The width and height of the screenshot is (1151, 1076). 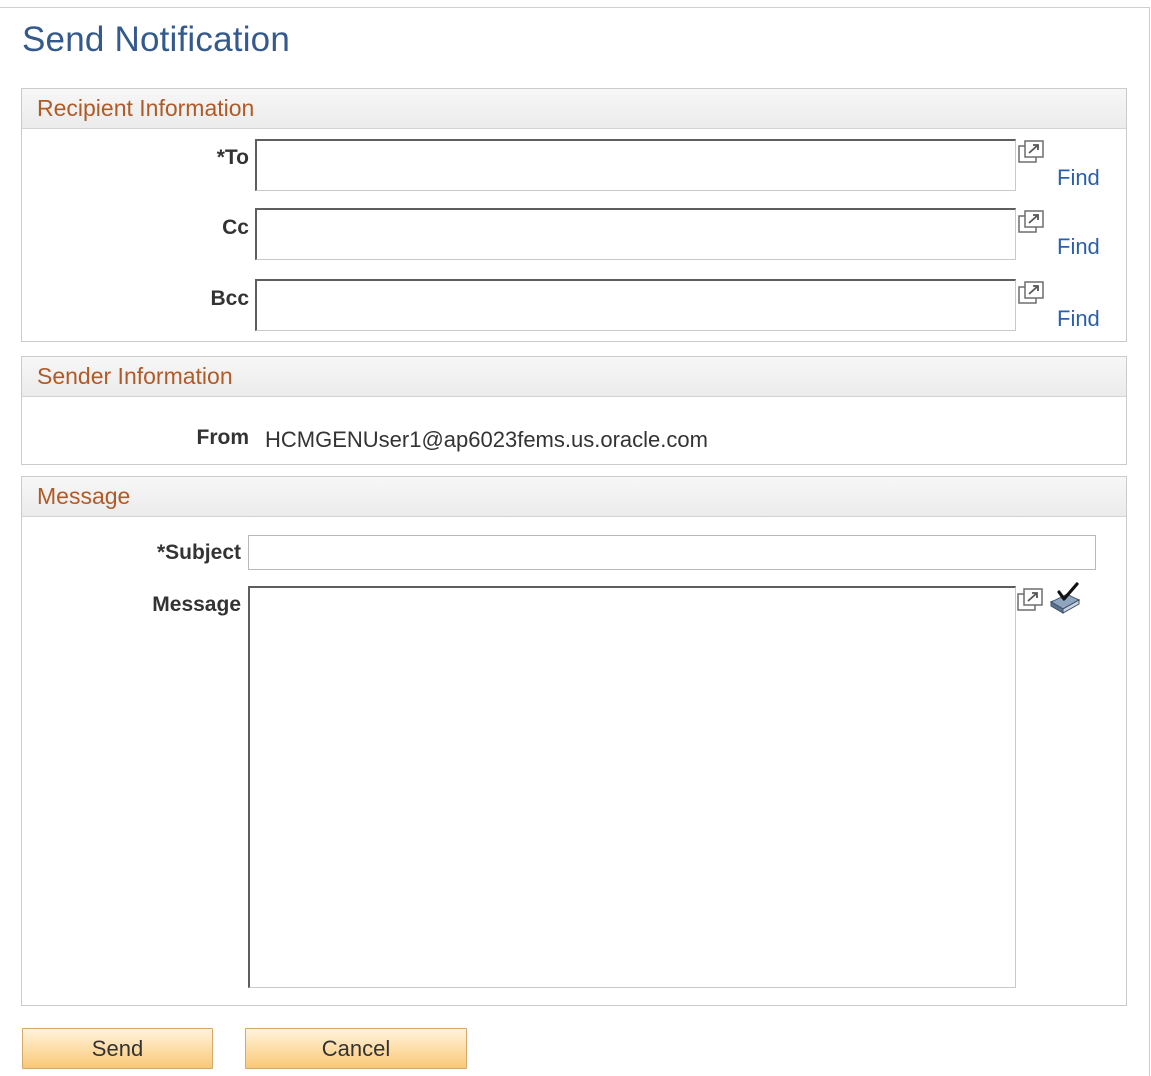 I want to click on to-field, so click(x=635, y=165).